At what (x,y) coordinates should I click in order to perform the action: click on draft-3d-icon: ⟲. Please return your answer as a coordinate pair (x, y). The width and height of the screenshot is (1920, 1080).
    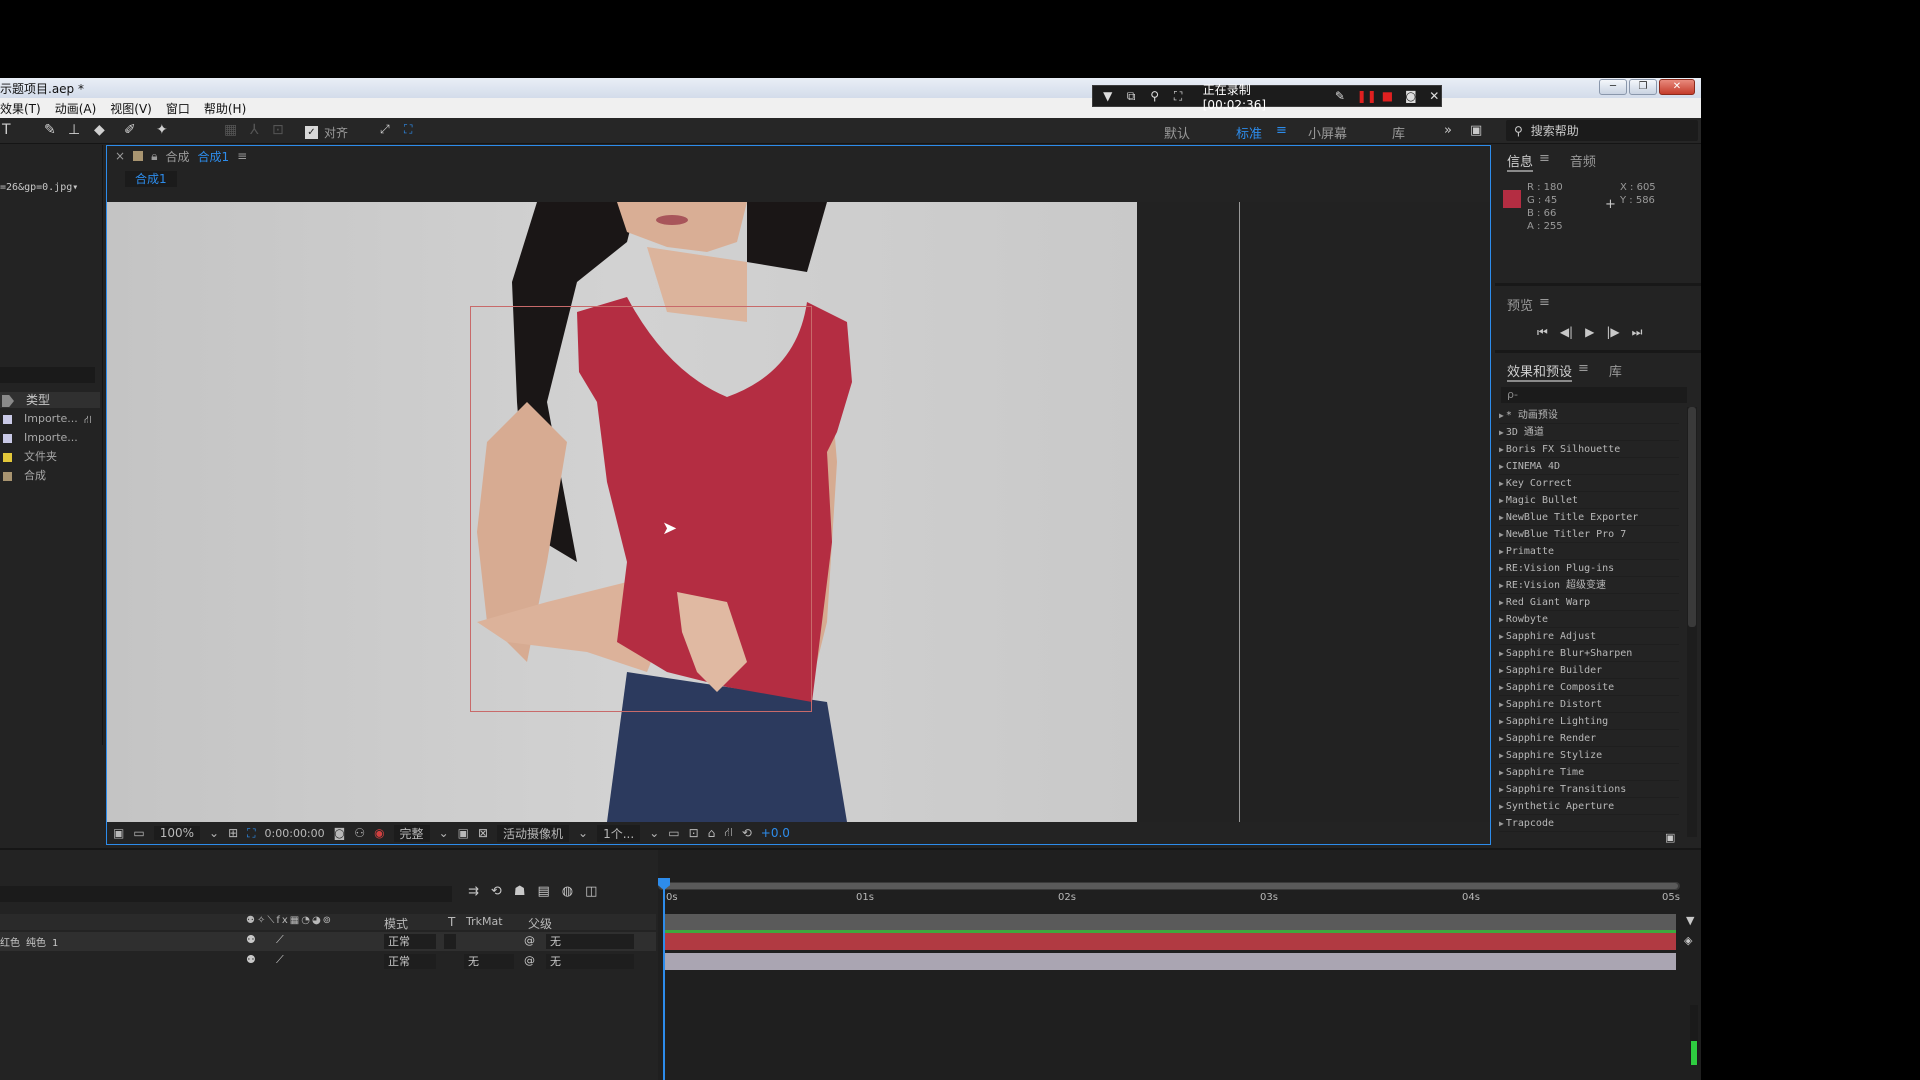
    Looking at the image, I should click on (496, 891).